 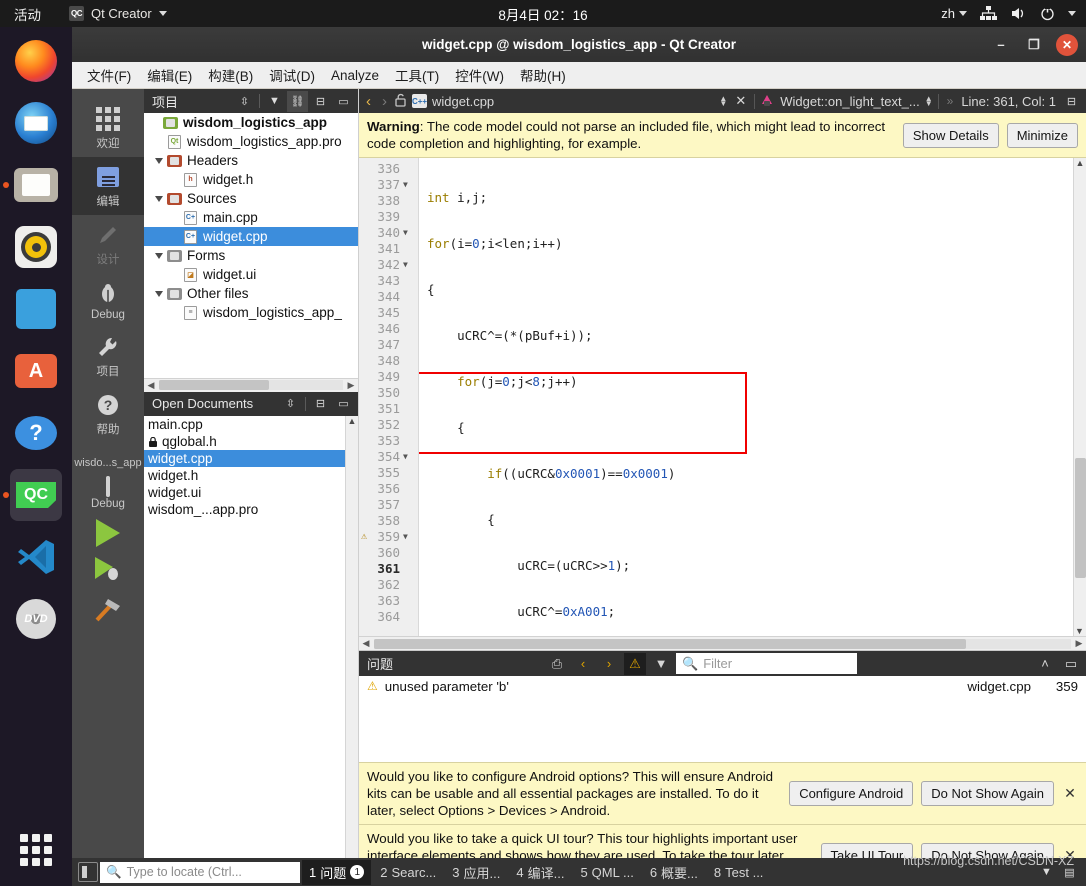 I want to click on build-hammer-icon, so click(x=108, y=611).